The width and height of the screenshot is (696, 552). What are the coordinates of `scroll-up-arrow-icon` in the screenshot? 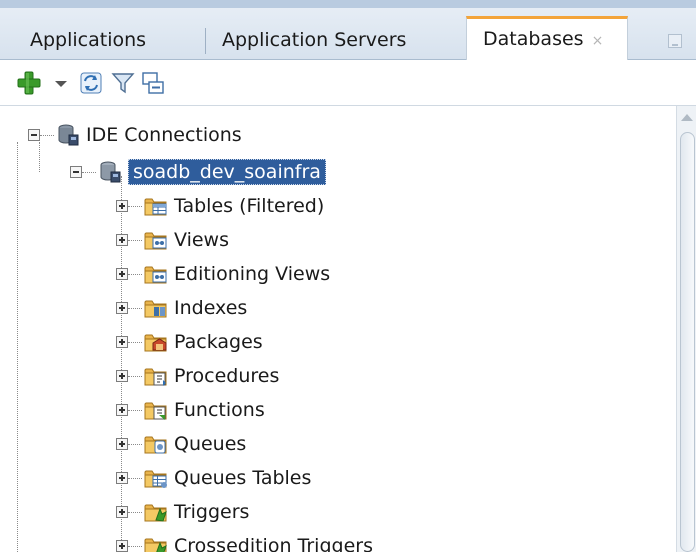 It's located at (687, 117).